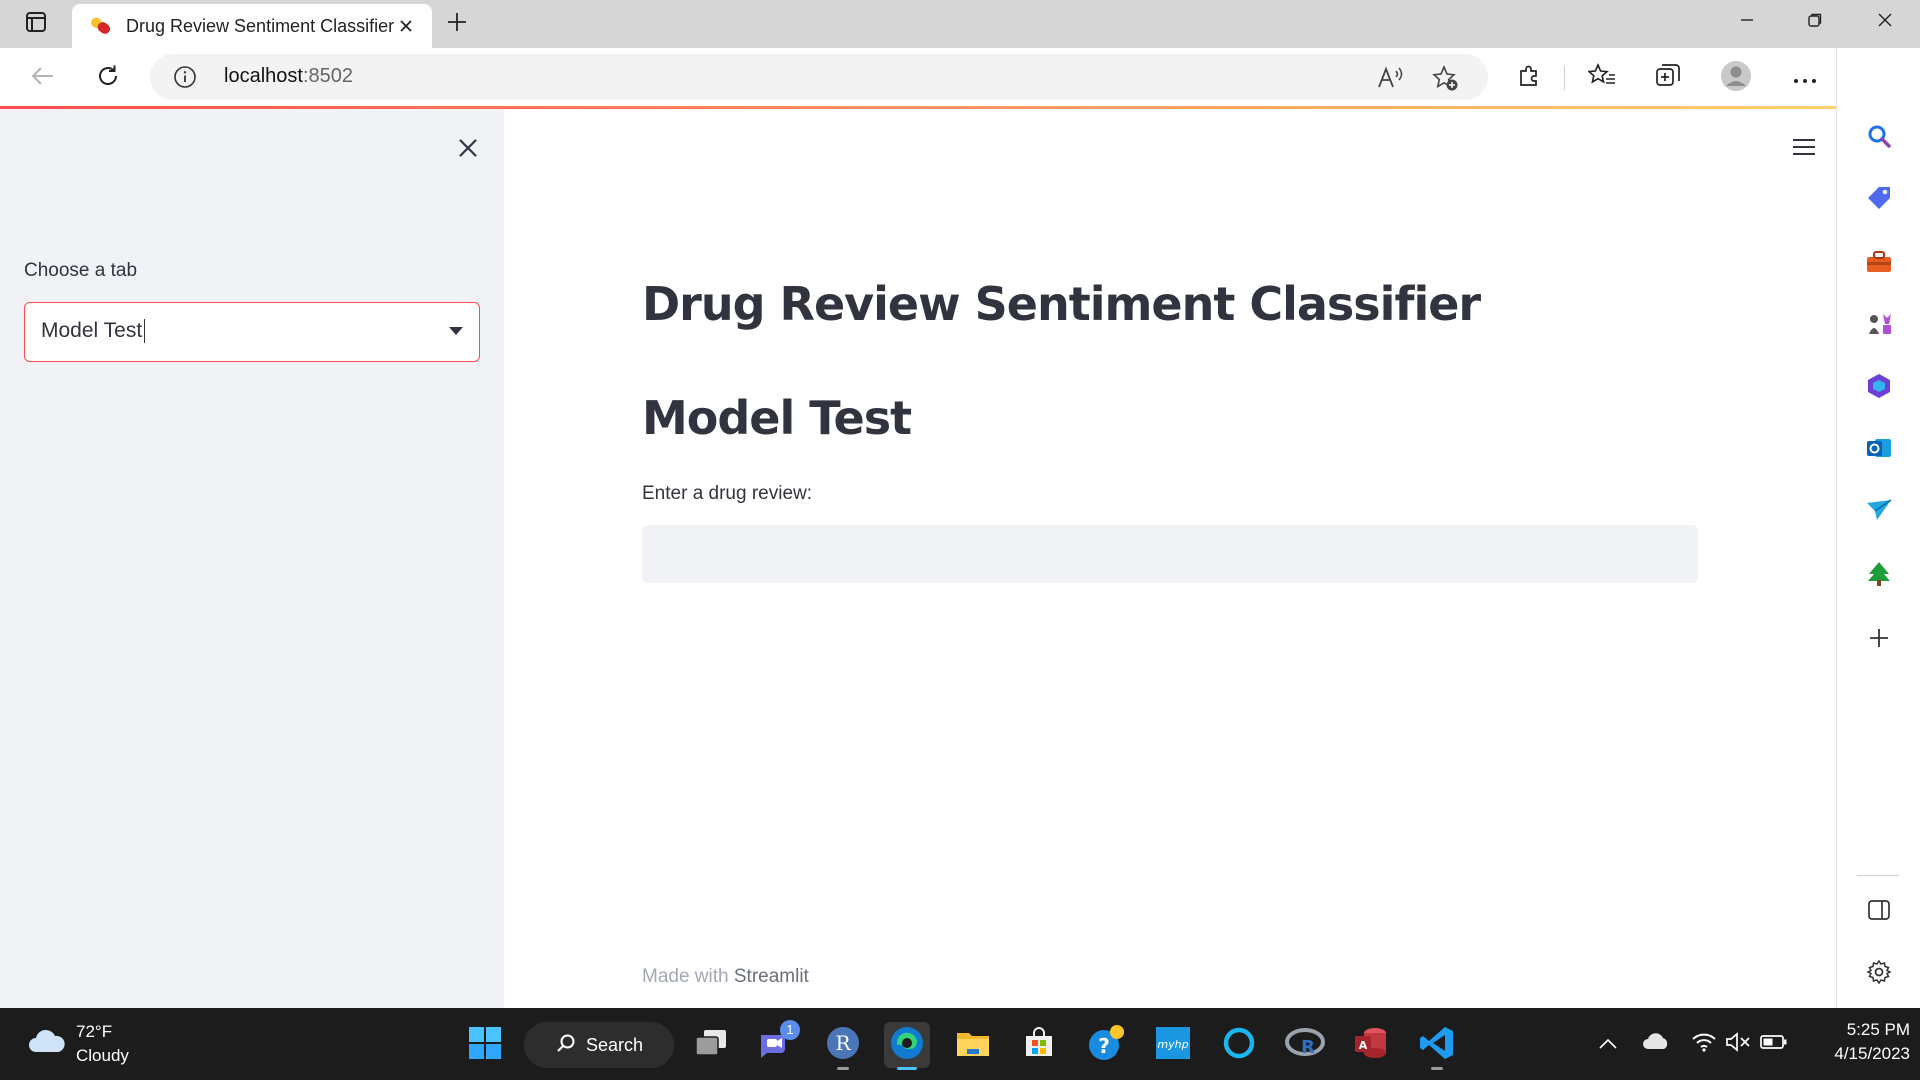 This screenshot has height=1080, width=1920. I want to click on info-icon, so click(185, 77).